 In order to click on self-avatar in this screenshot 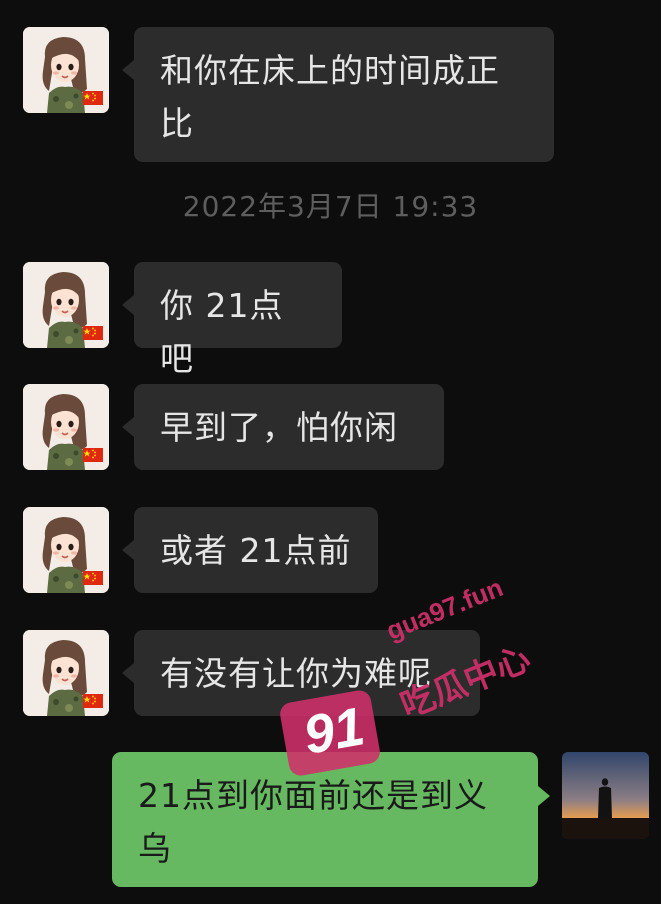, I will do `click(605, 795)`.